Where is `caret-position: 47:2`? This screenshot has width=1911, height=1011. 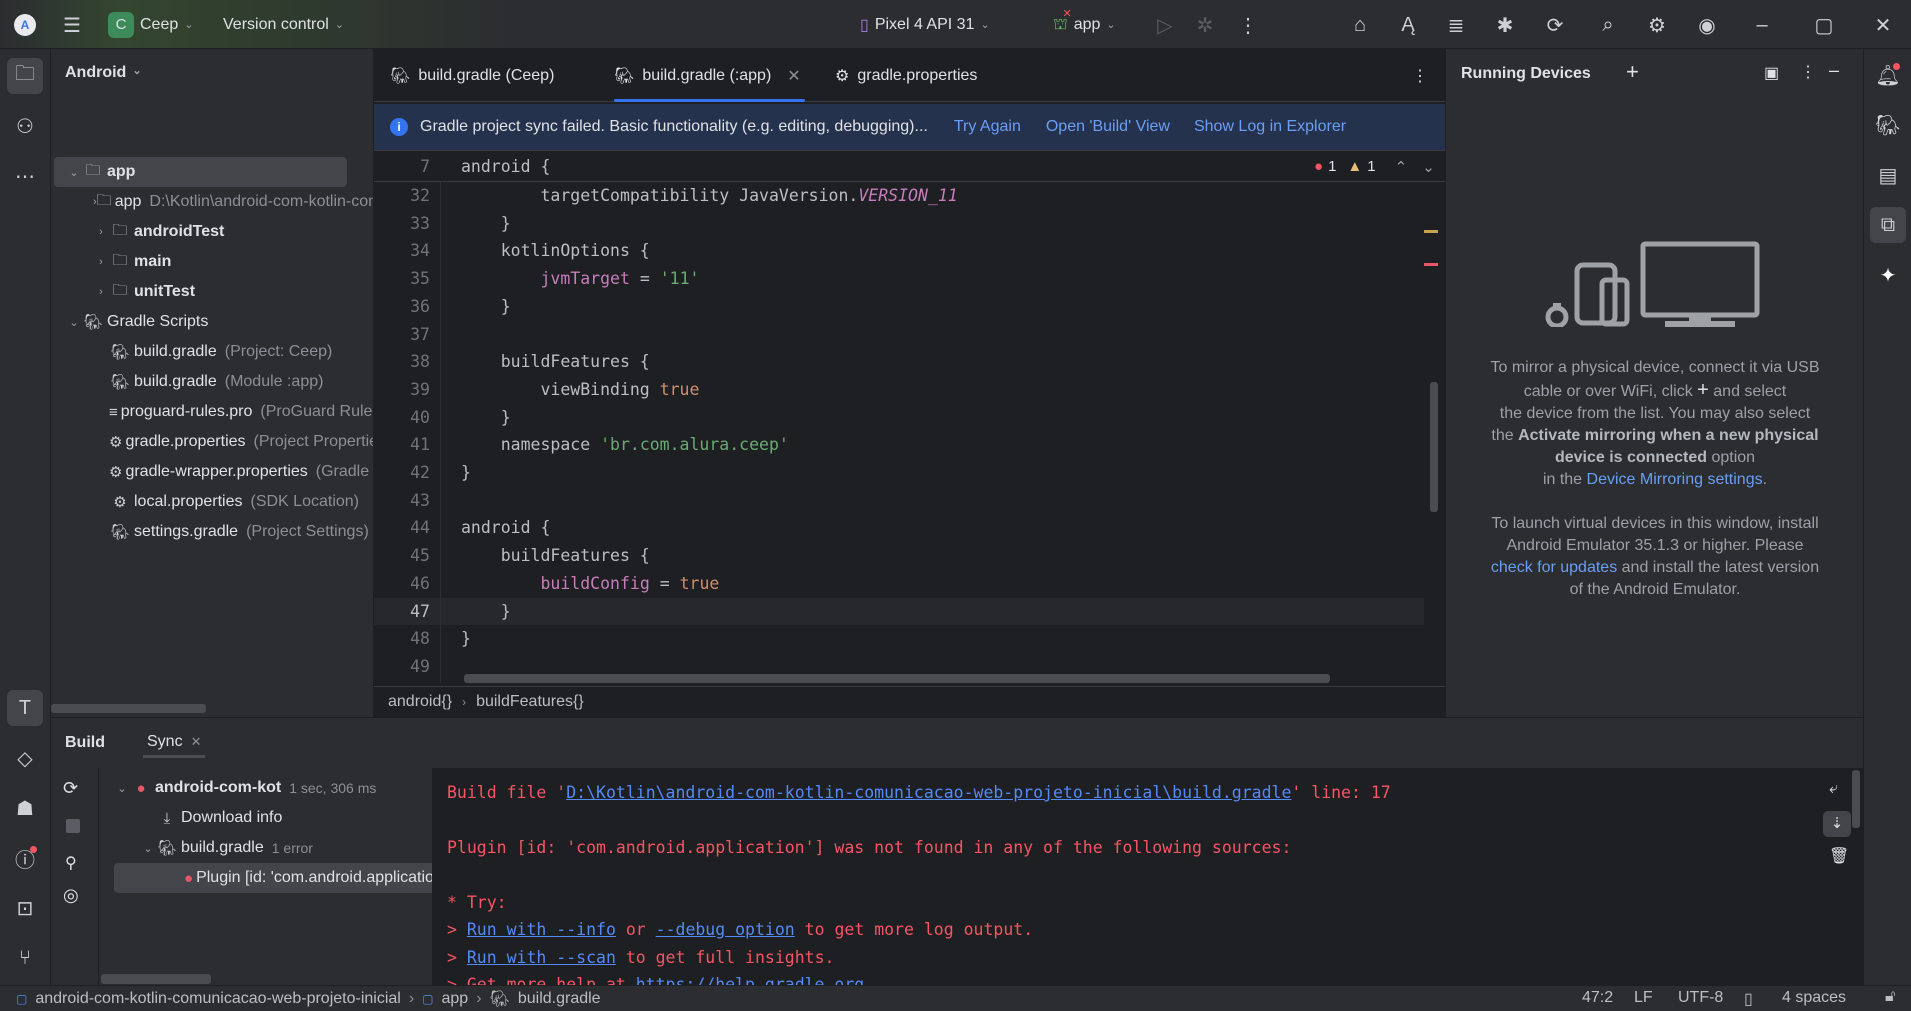 caret-position: 47:2 is located at coordinates (1597, 998).